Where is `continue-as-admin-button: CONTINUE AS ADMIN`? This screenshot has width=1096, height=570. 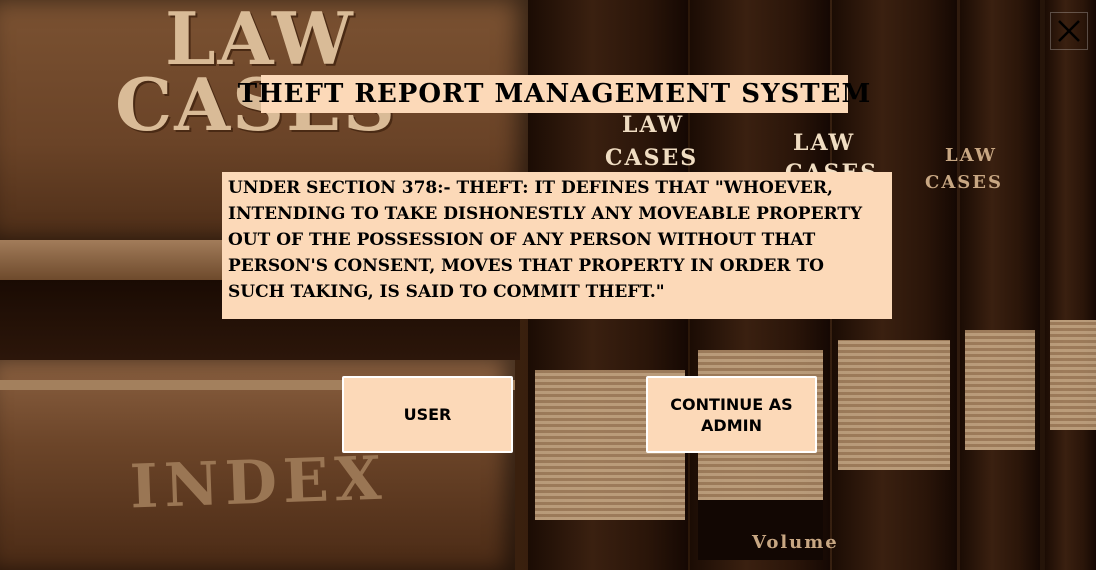
continue-as-admin-button: CONTINUE AS ADMIN is located at coordinates (731, 414).